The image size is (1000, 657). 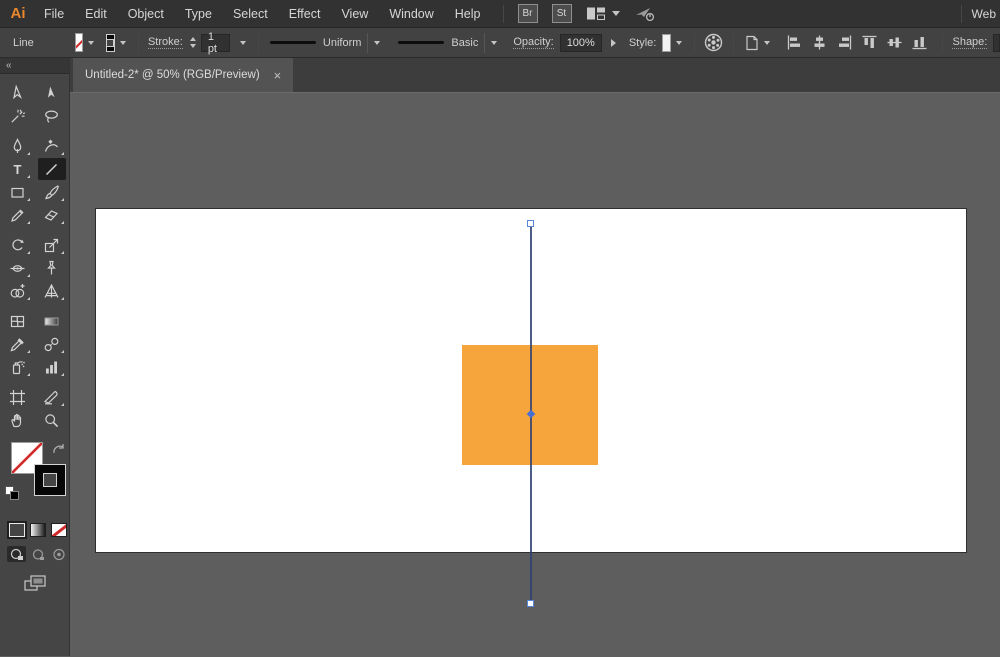 What do you see at coordinates (51, 169) in the screenshot?
I see `line-segment-tool` at bounding box center [51, 169].